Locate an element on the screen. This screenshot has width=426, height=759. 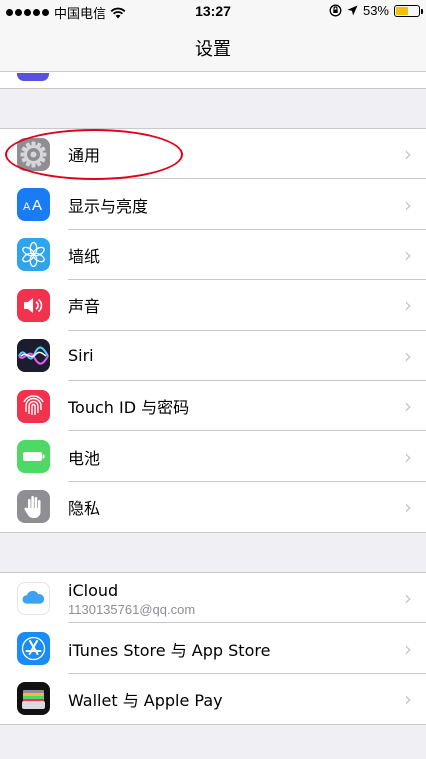
row-itunes-app-store: iTunes Store 与 App Store › is located at coordinates (213, 648).